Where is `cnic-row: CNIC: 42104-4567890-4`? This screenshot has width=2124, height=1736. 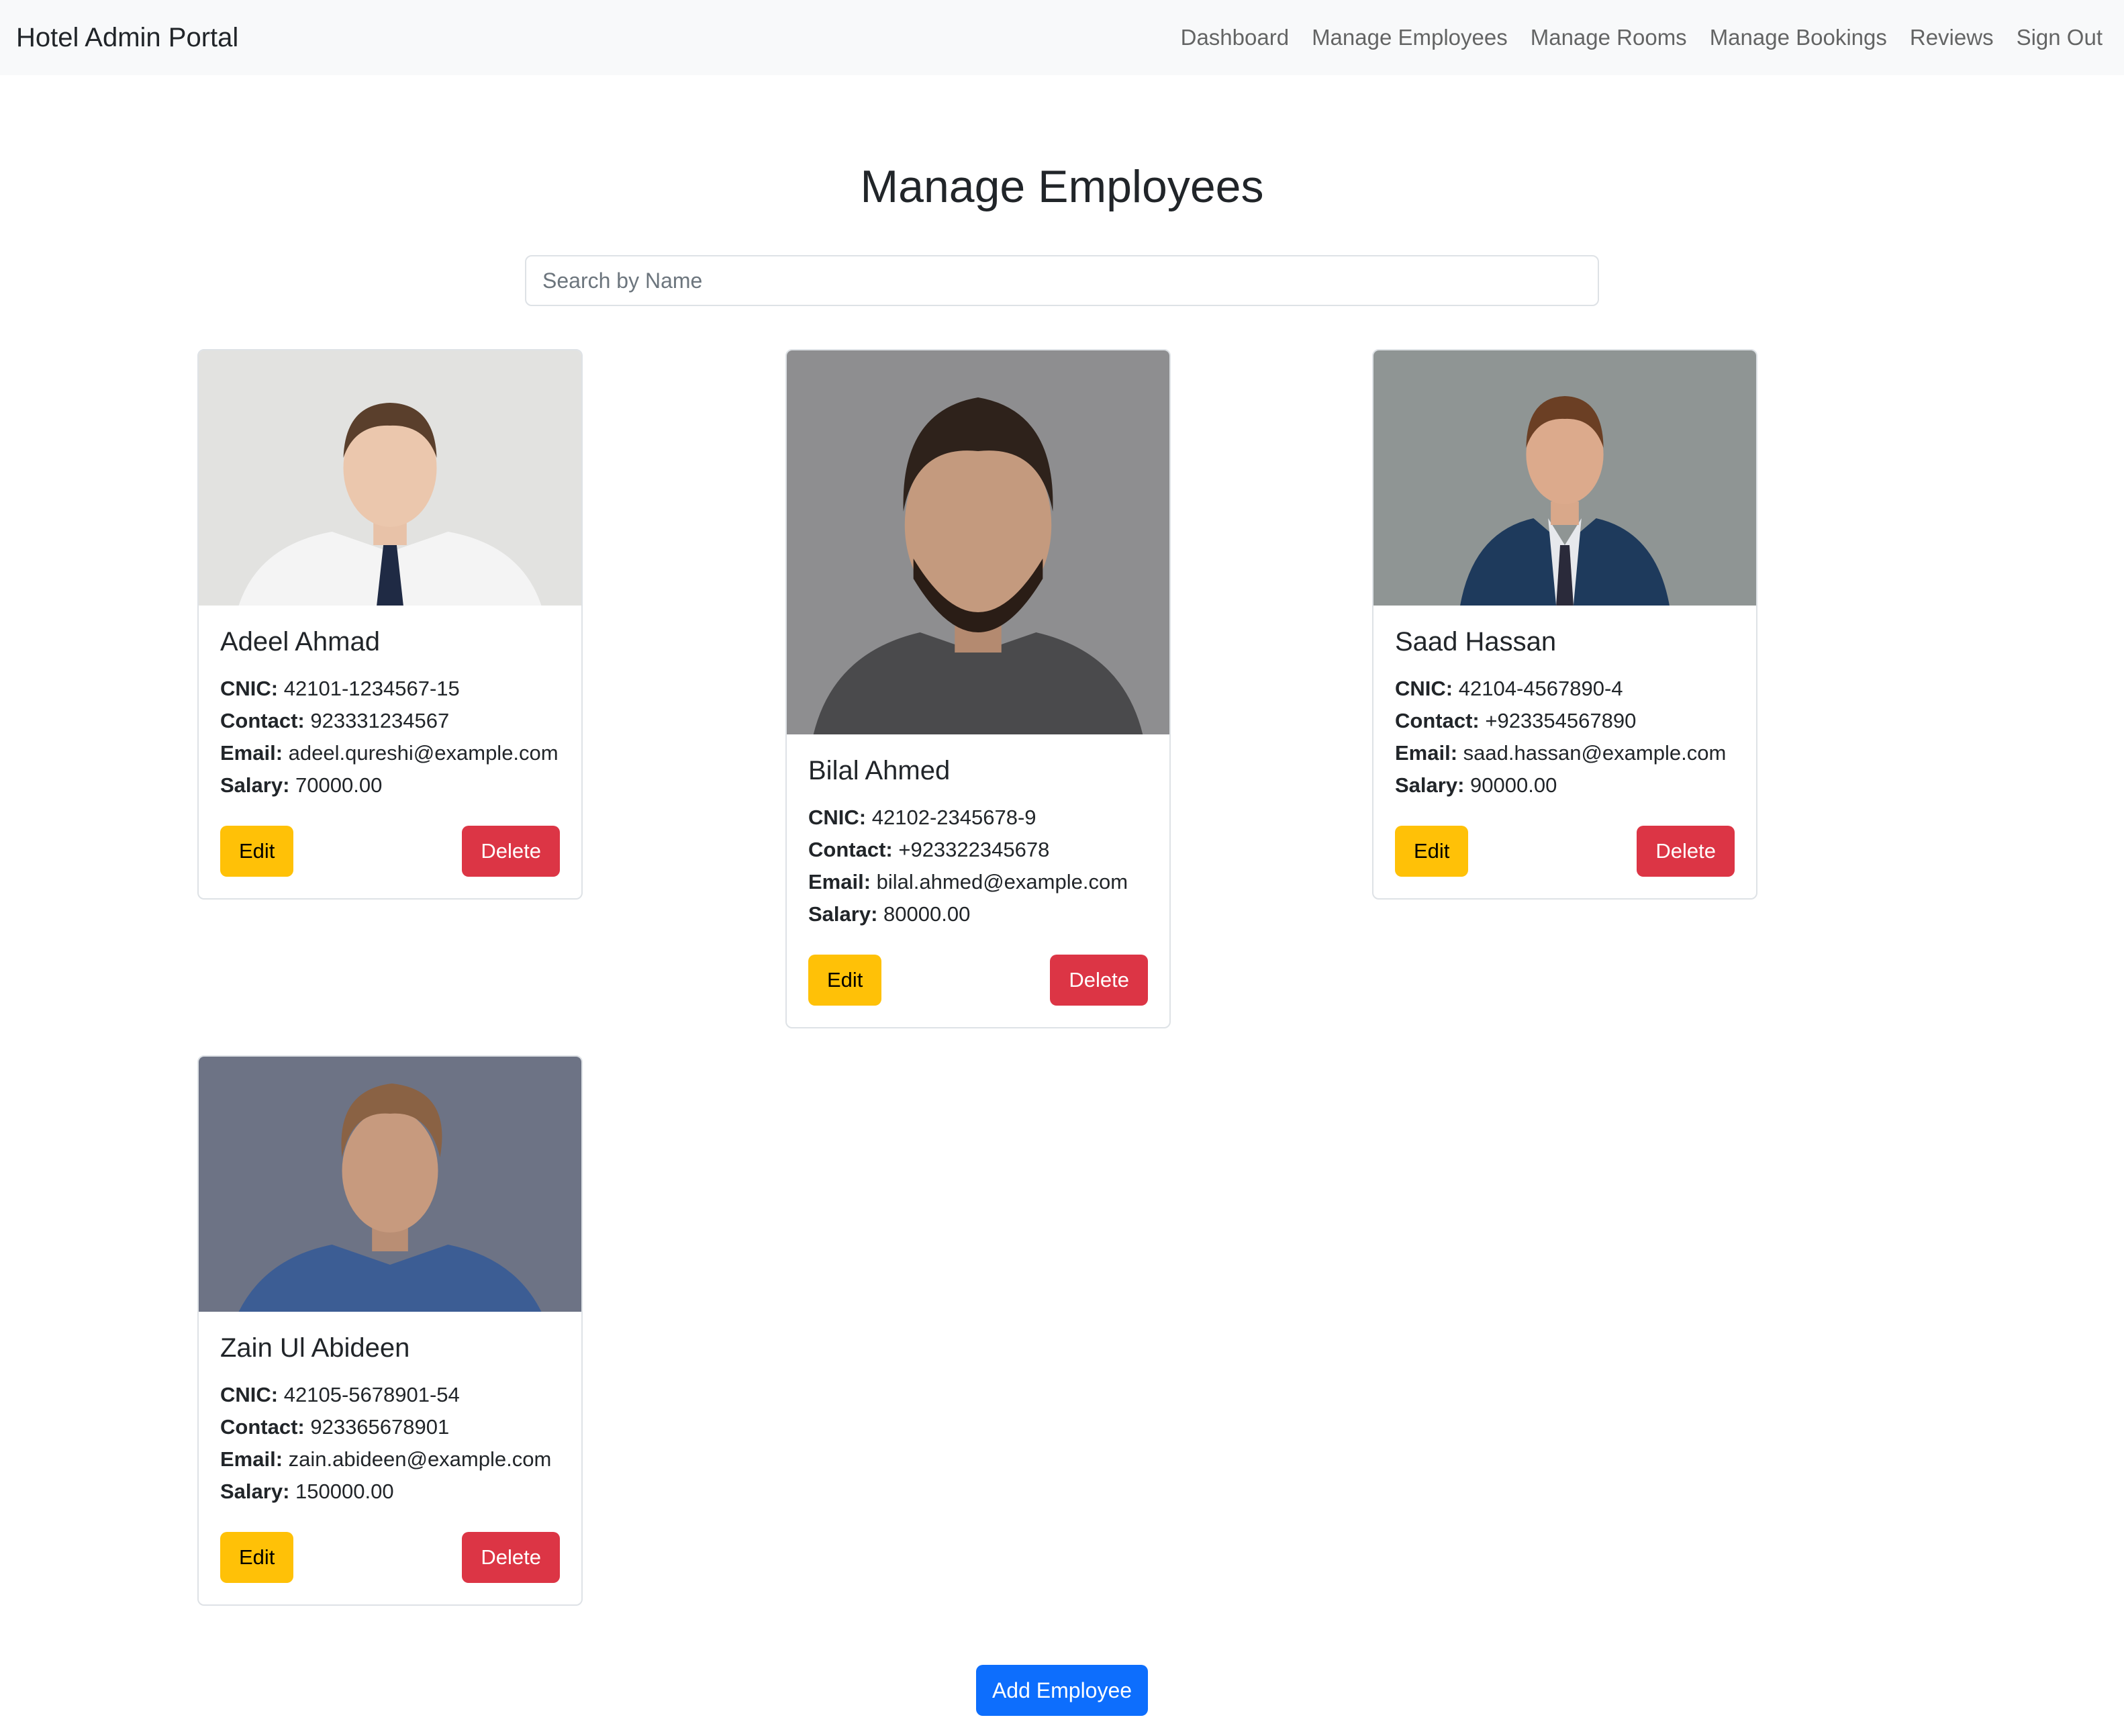 cnic-row: CNIC: 42104-4567890-4 is located at coordinates (1565, 689).